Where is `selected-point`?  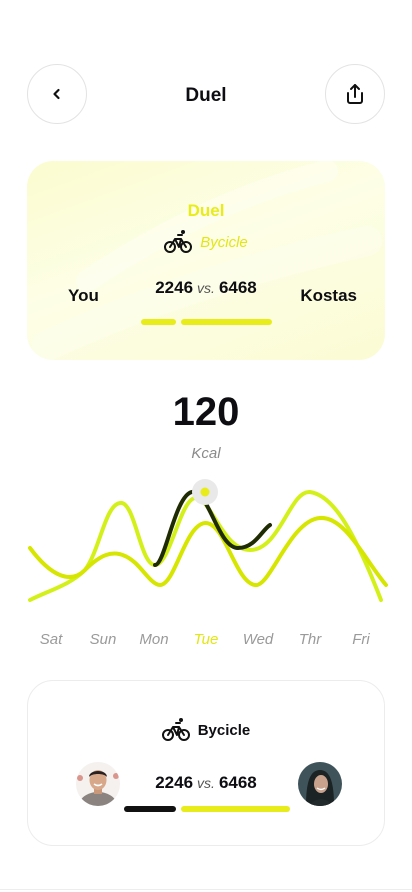
selected-point is located at coordinates (205, 492).